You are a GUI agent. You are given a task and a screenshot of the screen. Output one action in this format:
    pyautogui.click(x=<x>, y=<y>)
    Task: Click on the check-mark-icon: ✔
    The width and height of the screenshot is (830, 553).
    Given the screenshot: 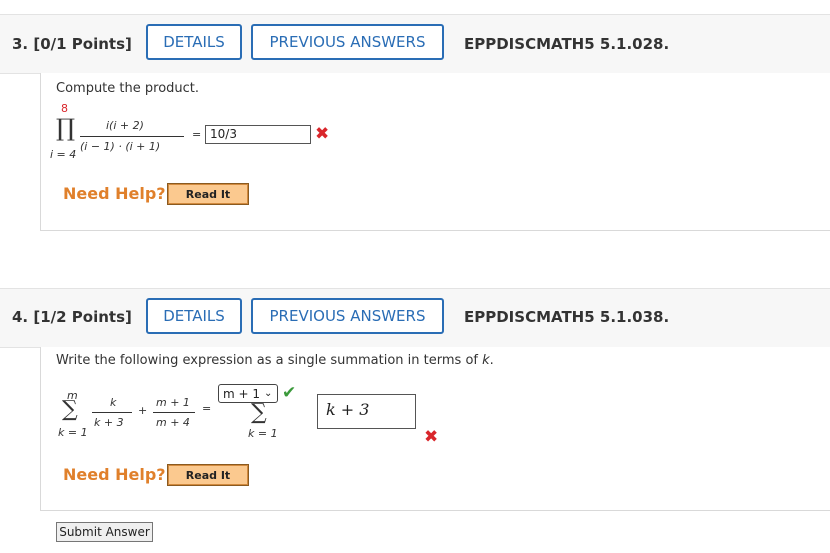 What is the action you would take?
    pyautogui.click(x=289, y=393)
    